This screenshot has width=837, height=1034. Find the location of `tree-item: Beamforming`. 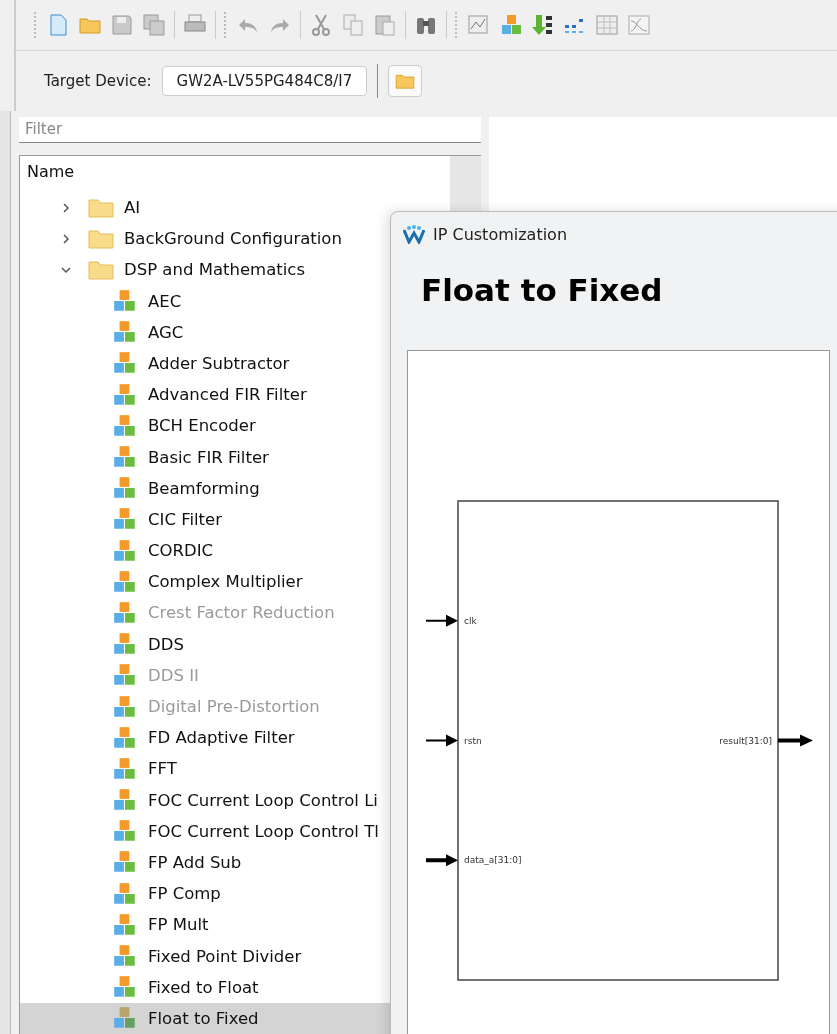

tree-item: Beamforming is located at coordinates (205, 488).